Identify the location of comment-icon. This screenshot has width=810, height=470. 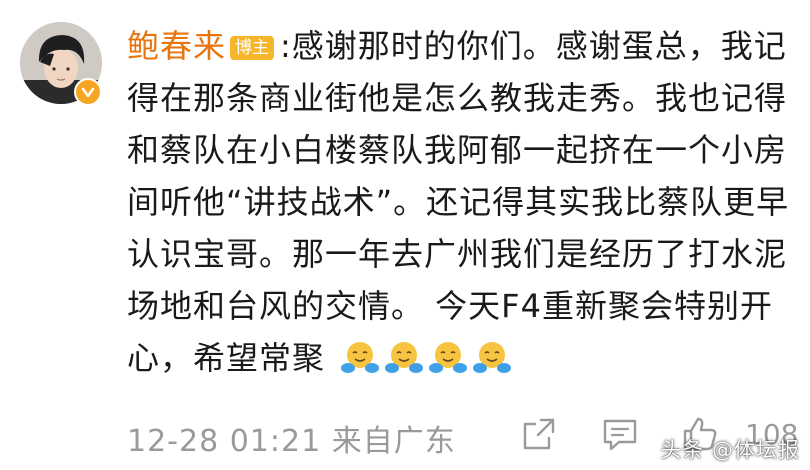
(620, 436).